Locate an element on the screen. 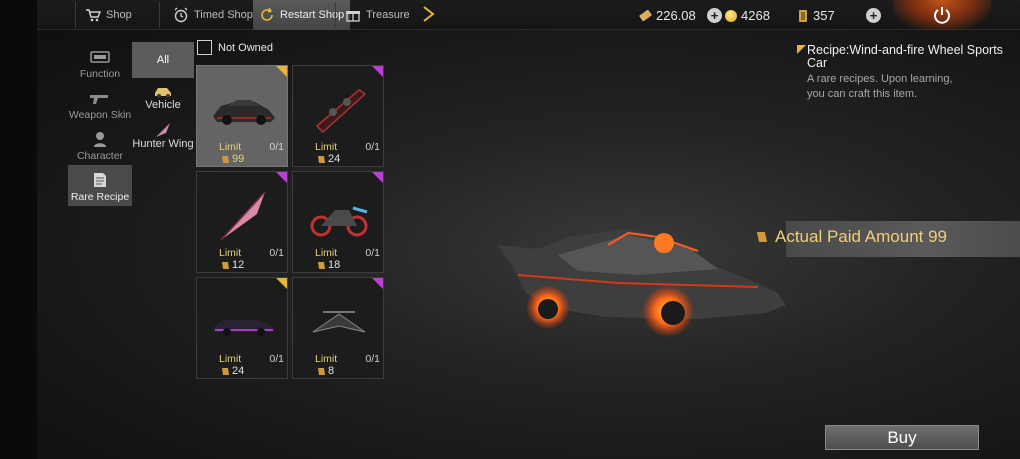  tab-label: Timed Shop is located at coordinates (223, 15).